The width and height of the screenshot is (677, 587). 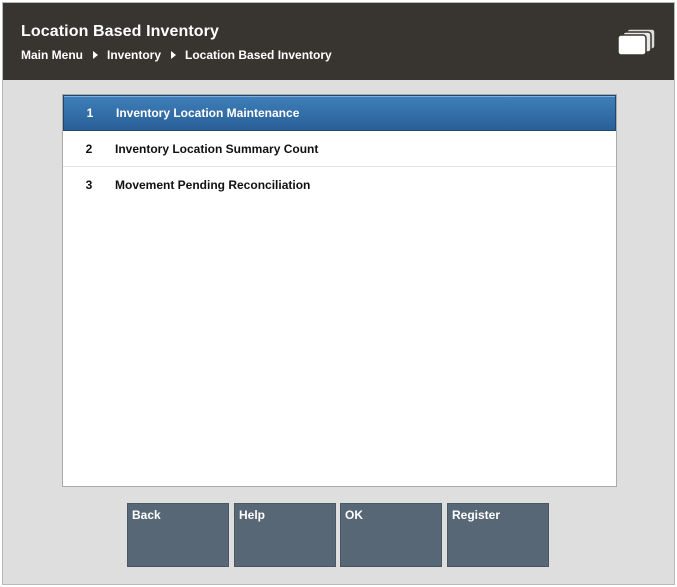 What do you see at coordinates (134, 55) in the screenshot?
I see `breadcrumb-inventory: Inventory` at bounding box center [134, 55].